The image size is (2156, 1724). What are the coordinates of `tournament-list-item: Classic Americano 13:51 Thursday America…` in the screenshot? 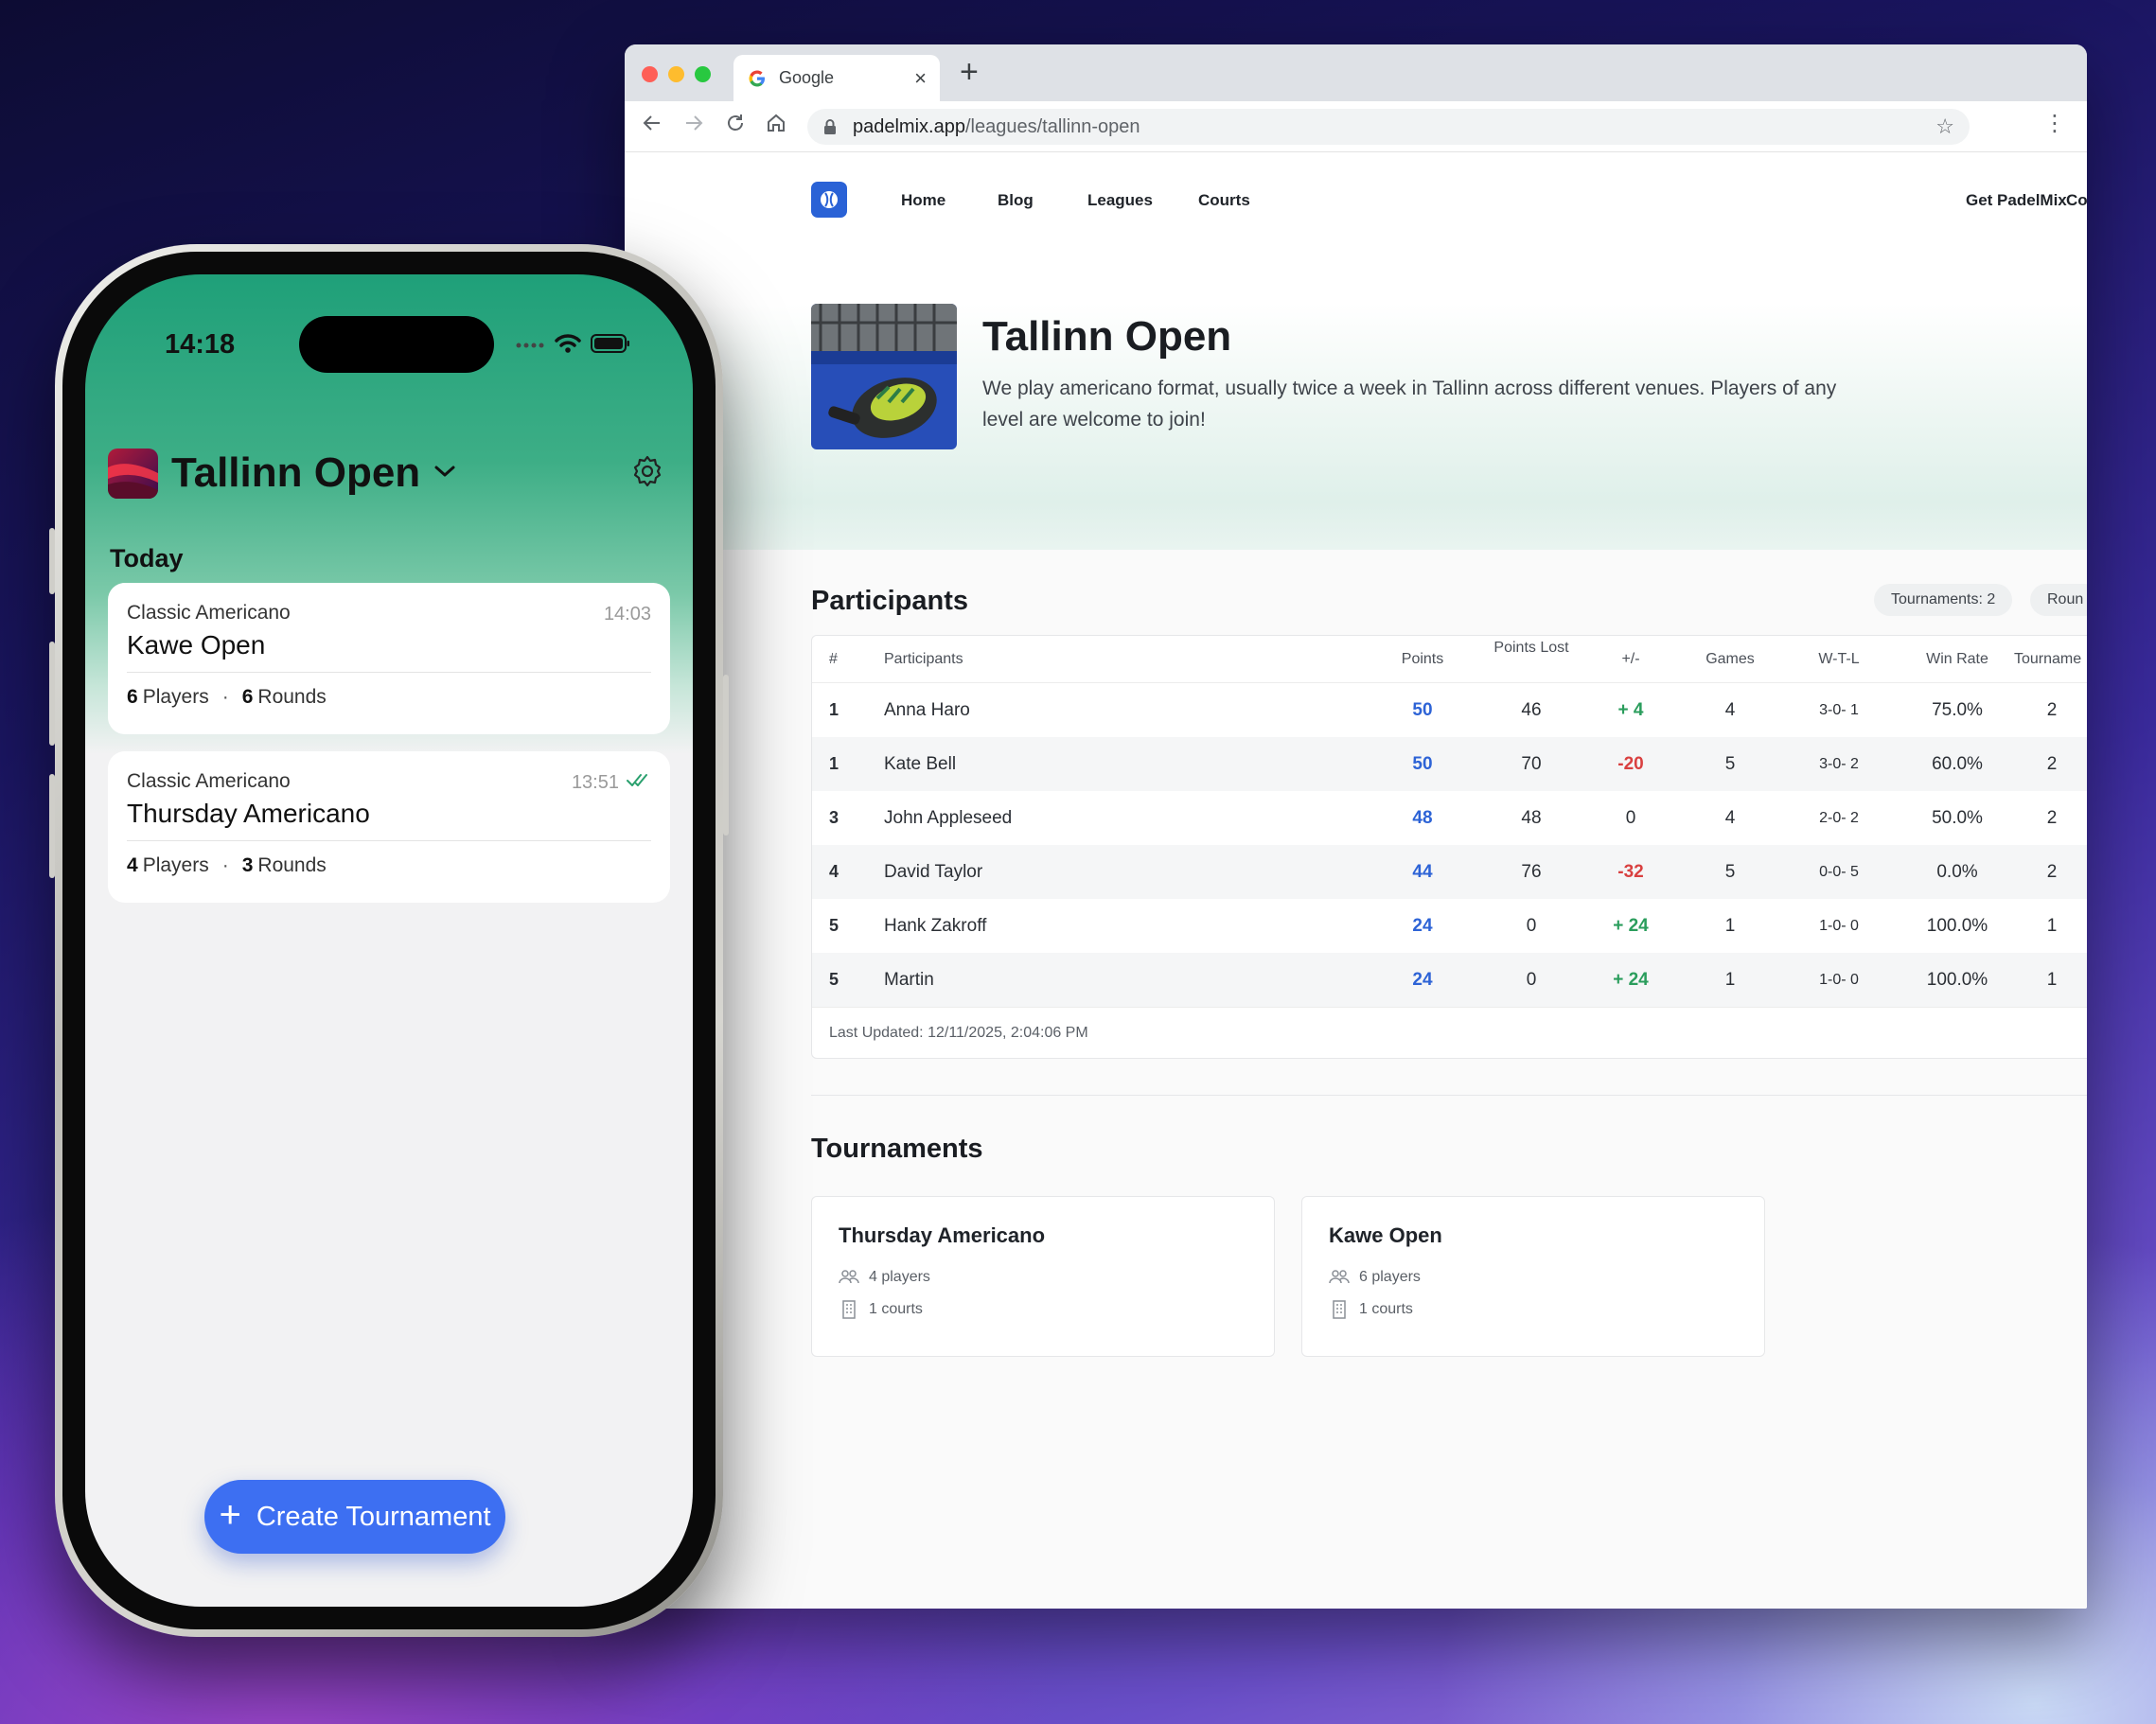 It's located at (389, 827).